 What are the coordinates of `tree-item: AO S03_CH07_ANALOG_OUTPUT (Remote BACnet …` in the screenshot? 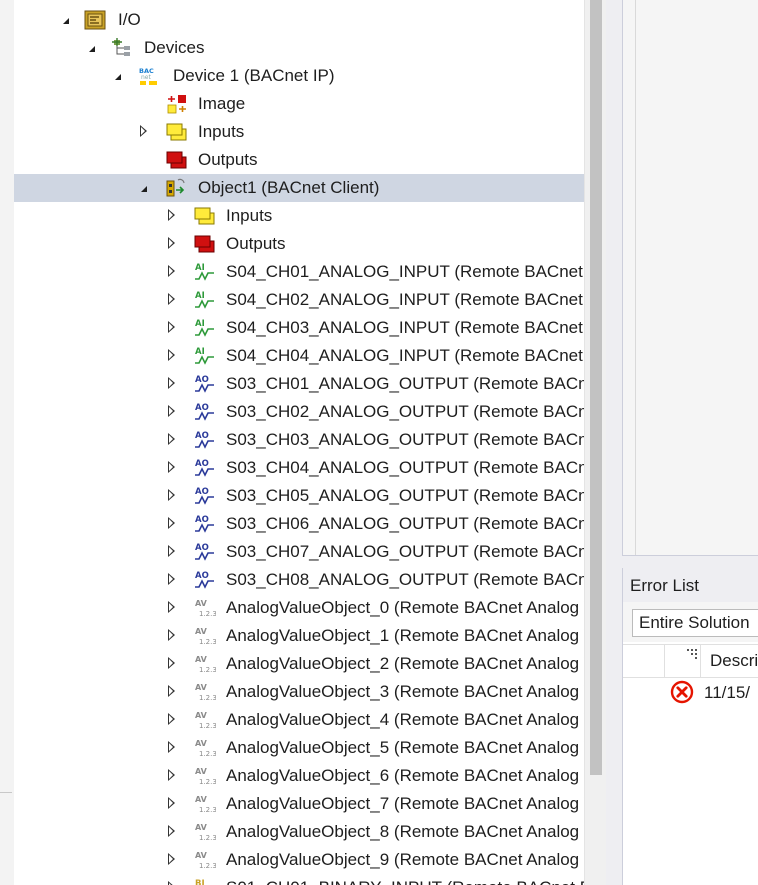 It's located at (299, 552).